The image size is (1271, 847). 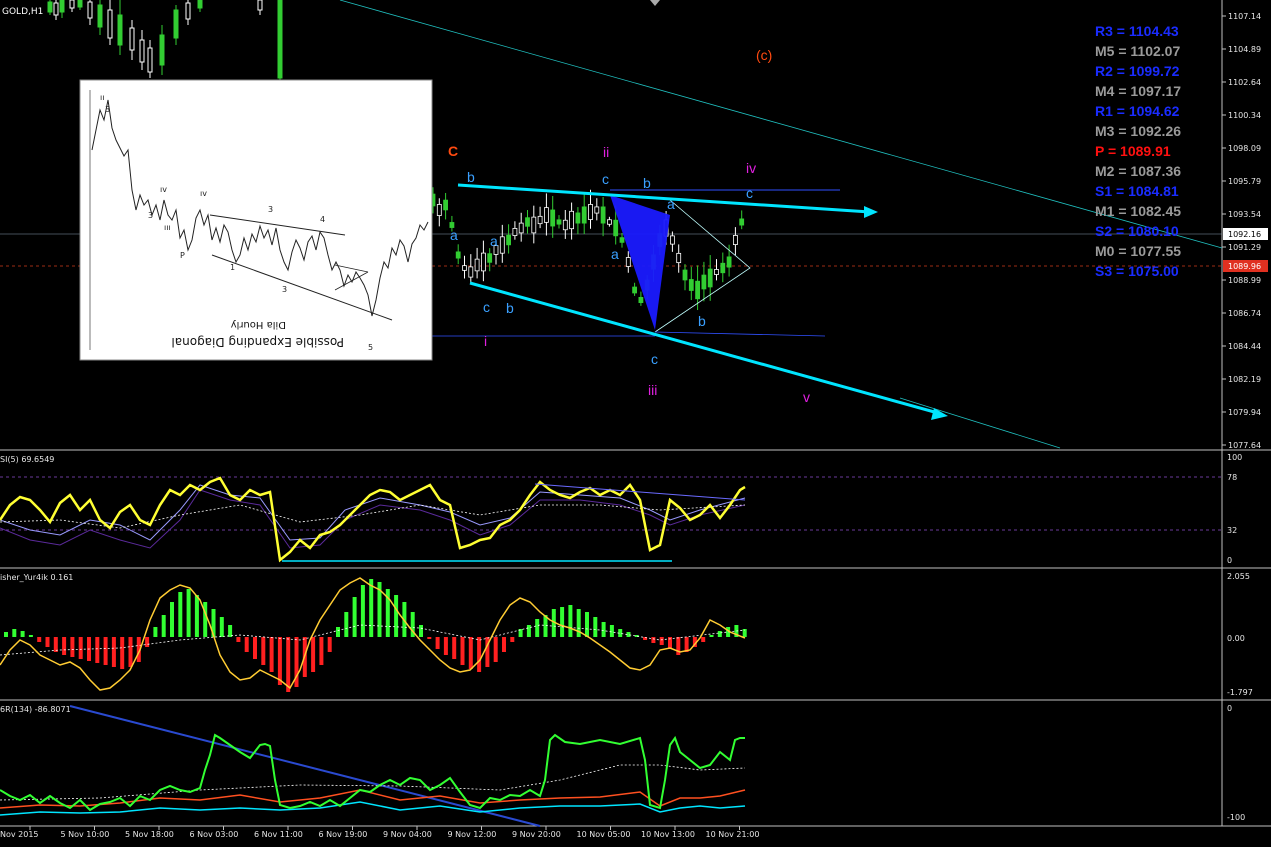 I want to click on upper-trend-arrow, so click(x=664, y=198).